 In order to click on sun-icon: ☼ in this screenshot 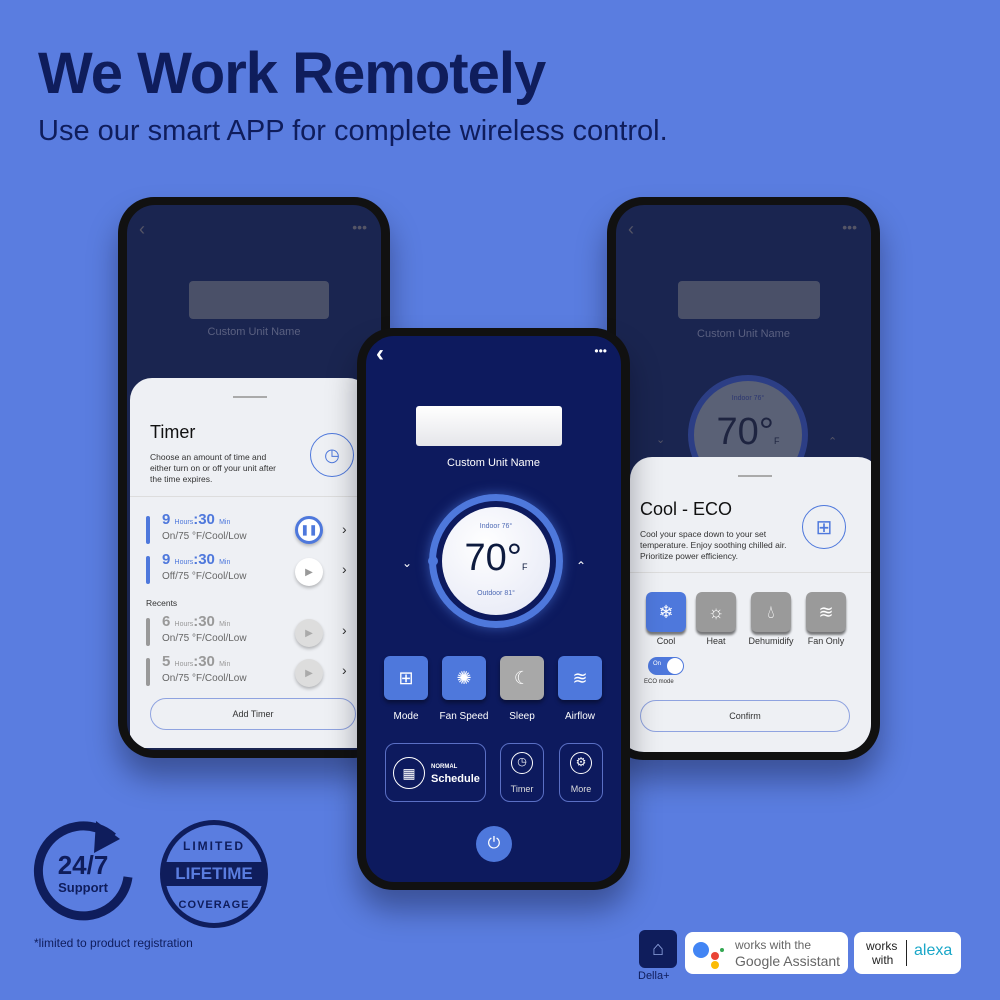, I will do `click(716, 611)`.